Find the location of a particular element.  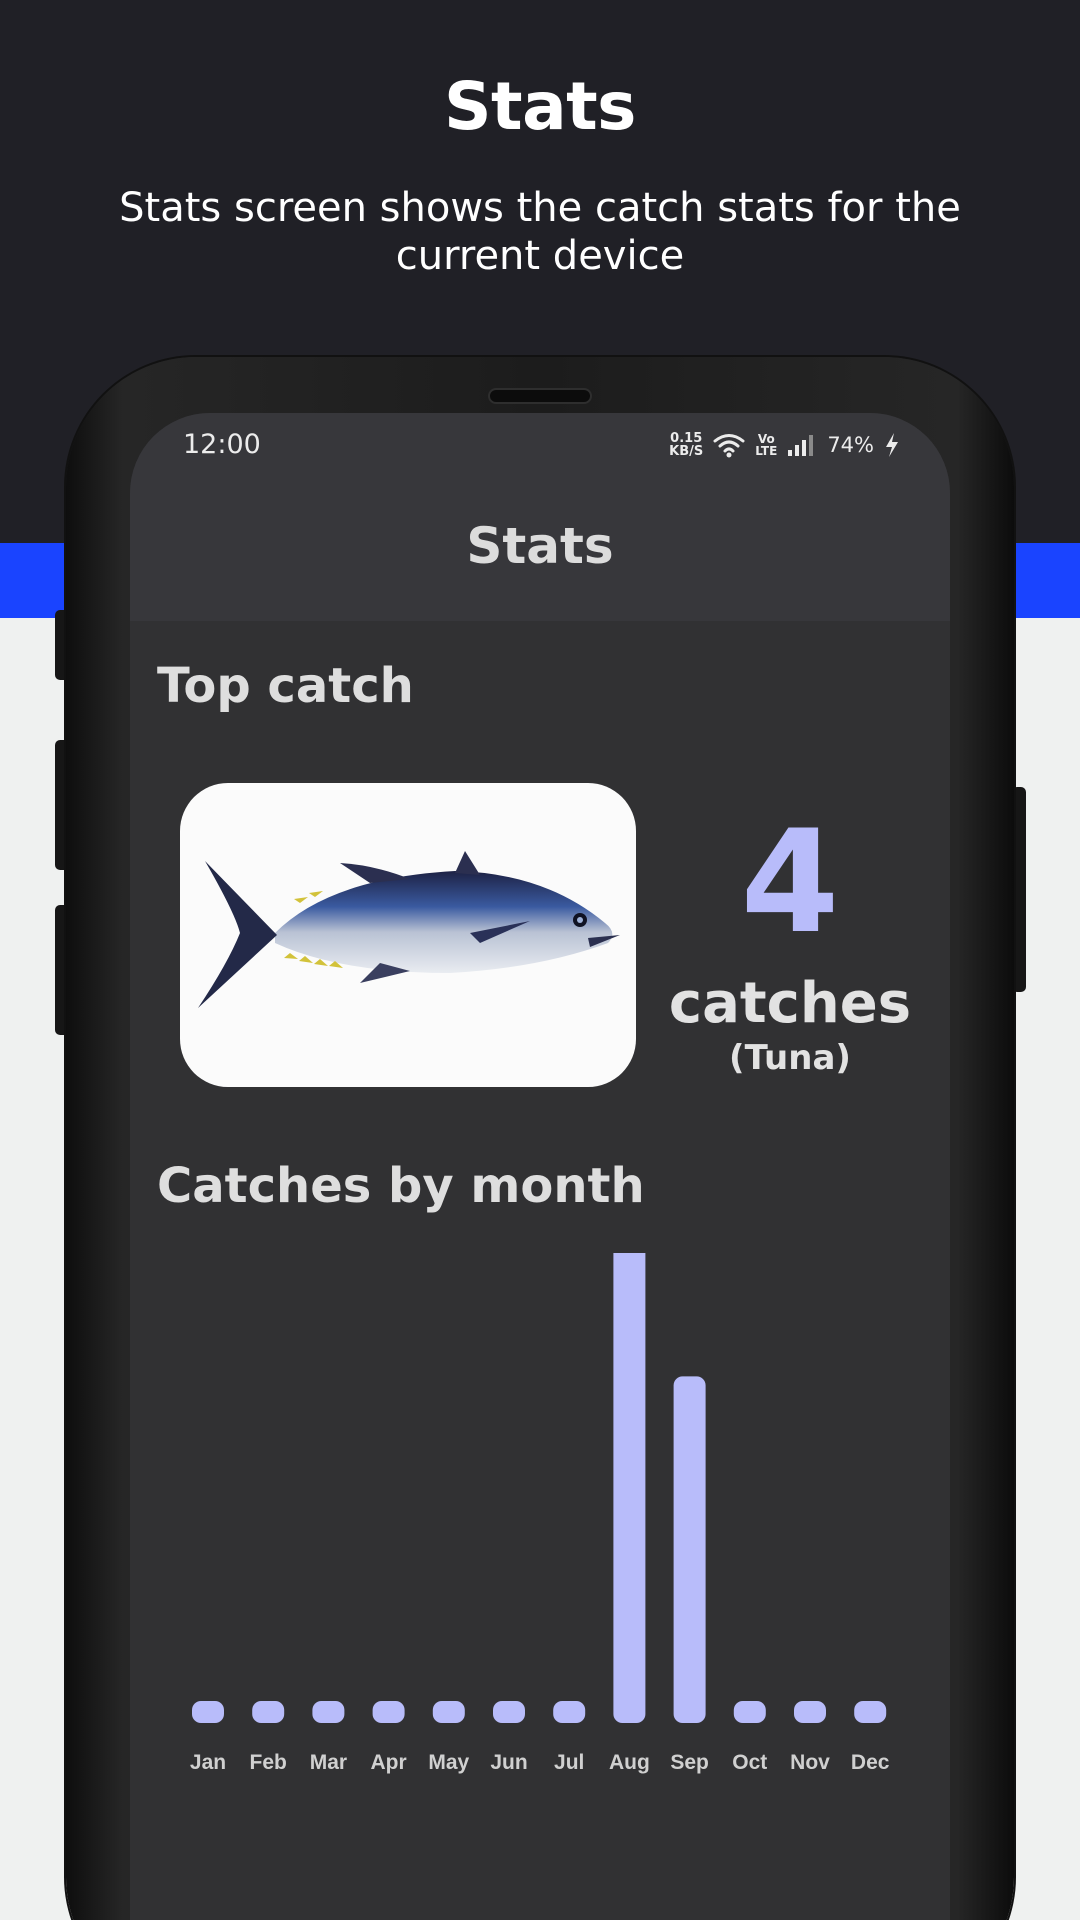

bar-aug is located at coordinates (629, 1488).